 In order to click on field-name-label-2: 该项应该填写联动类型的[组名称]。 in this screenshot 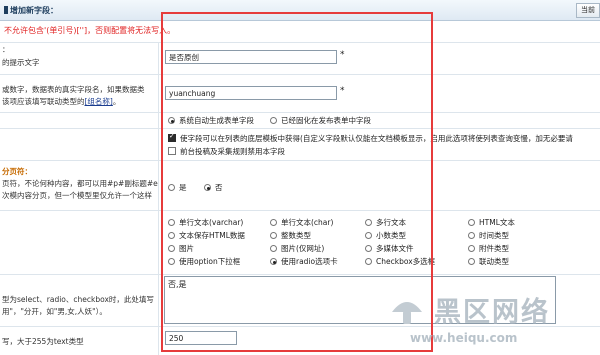, I will do `click(61, 101)`.